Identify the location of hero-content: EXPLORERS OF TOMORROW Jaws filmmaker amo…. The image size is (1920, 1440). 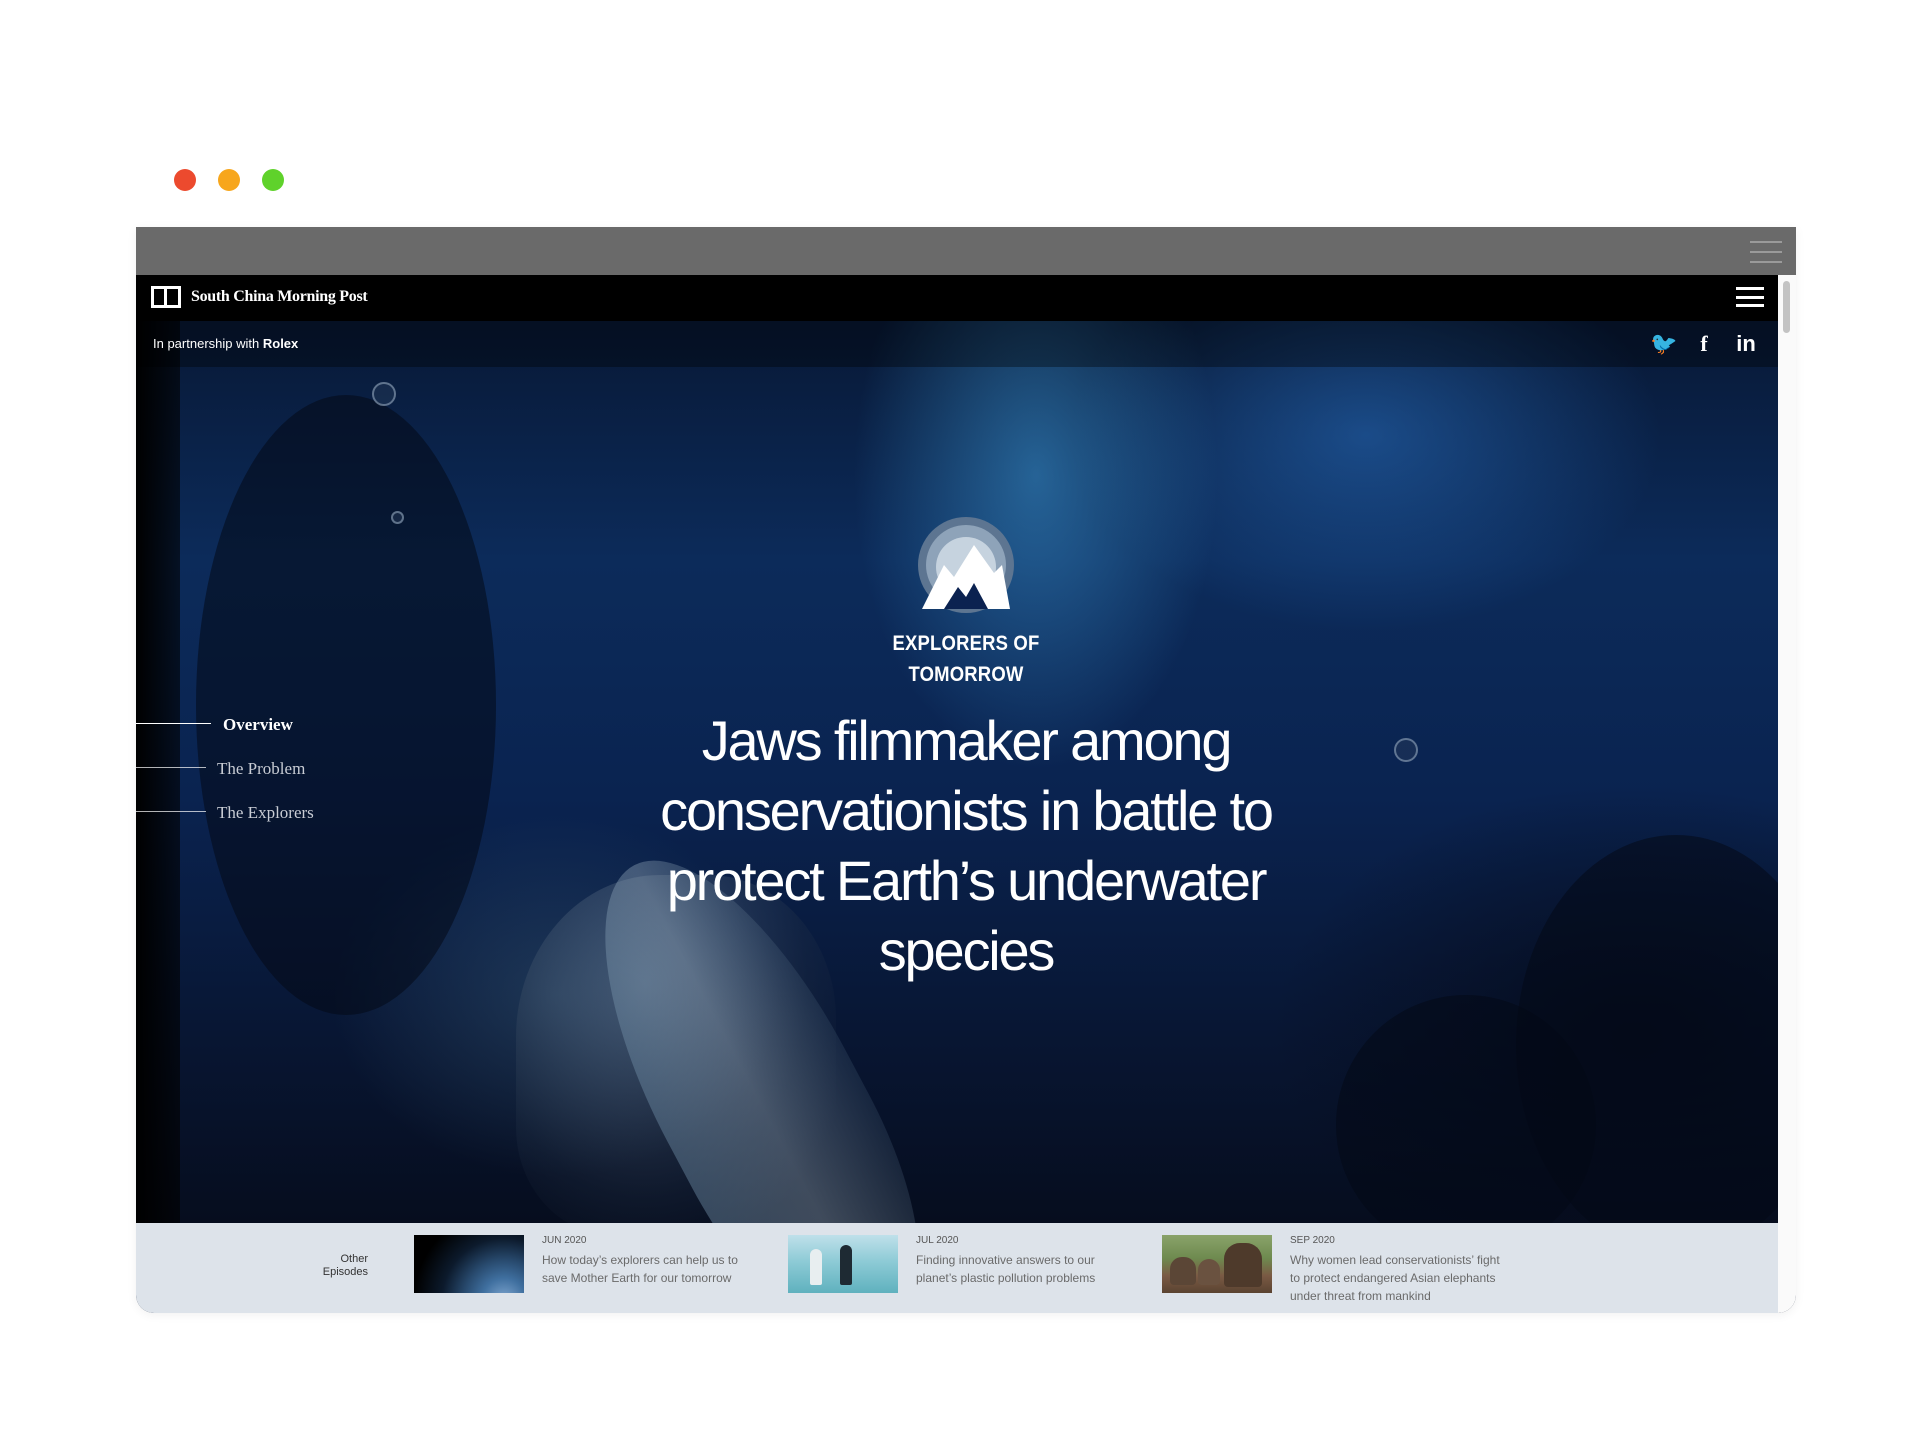
(966, 750).